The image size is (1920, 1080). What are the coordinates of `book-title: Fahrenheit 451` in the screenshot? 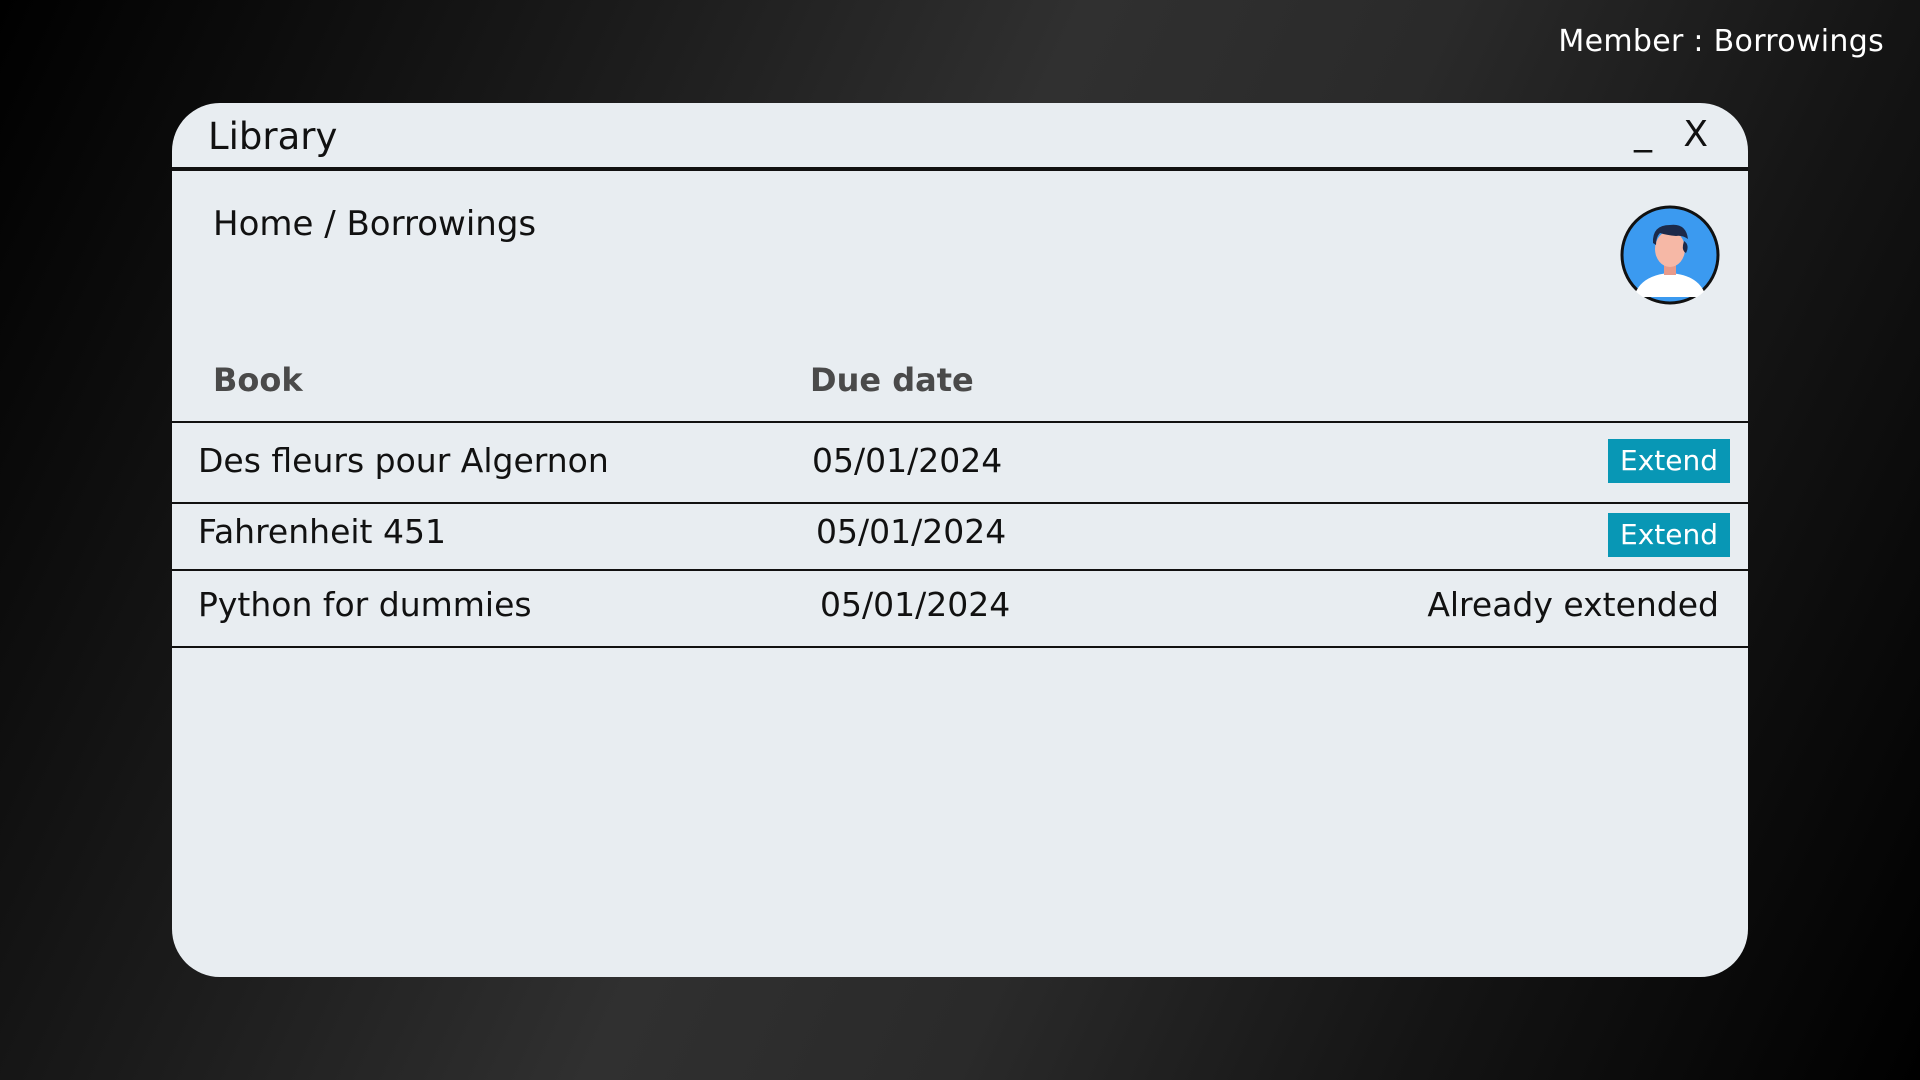 It's located at (322, 531).